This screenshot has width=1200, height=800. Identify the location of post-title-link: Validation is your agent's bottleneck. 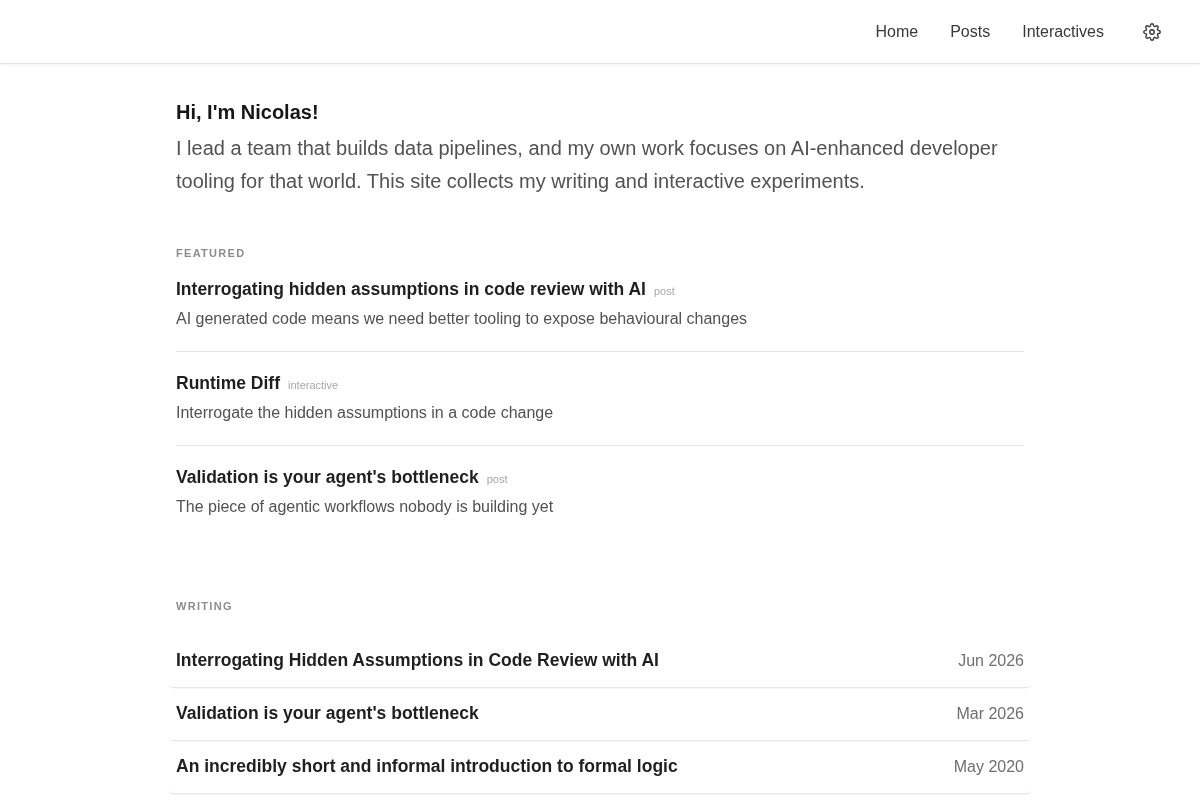
(327, 713).